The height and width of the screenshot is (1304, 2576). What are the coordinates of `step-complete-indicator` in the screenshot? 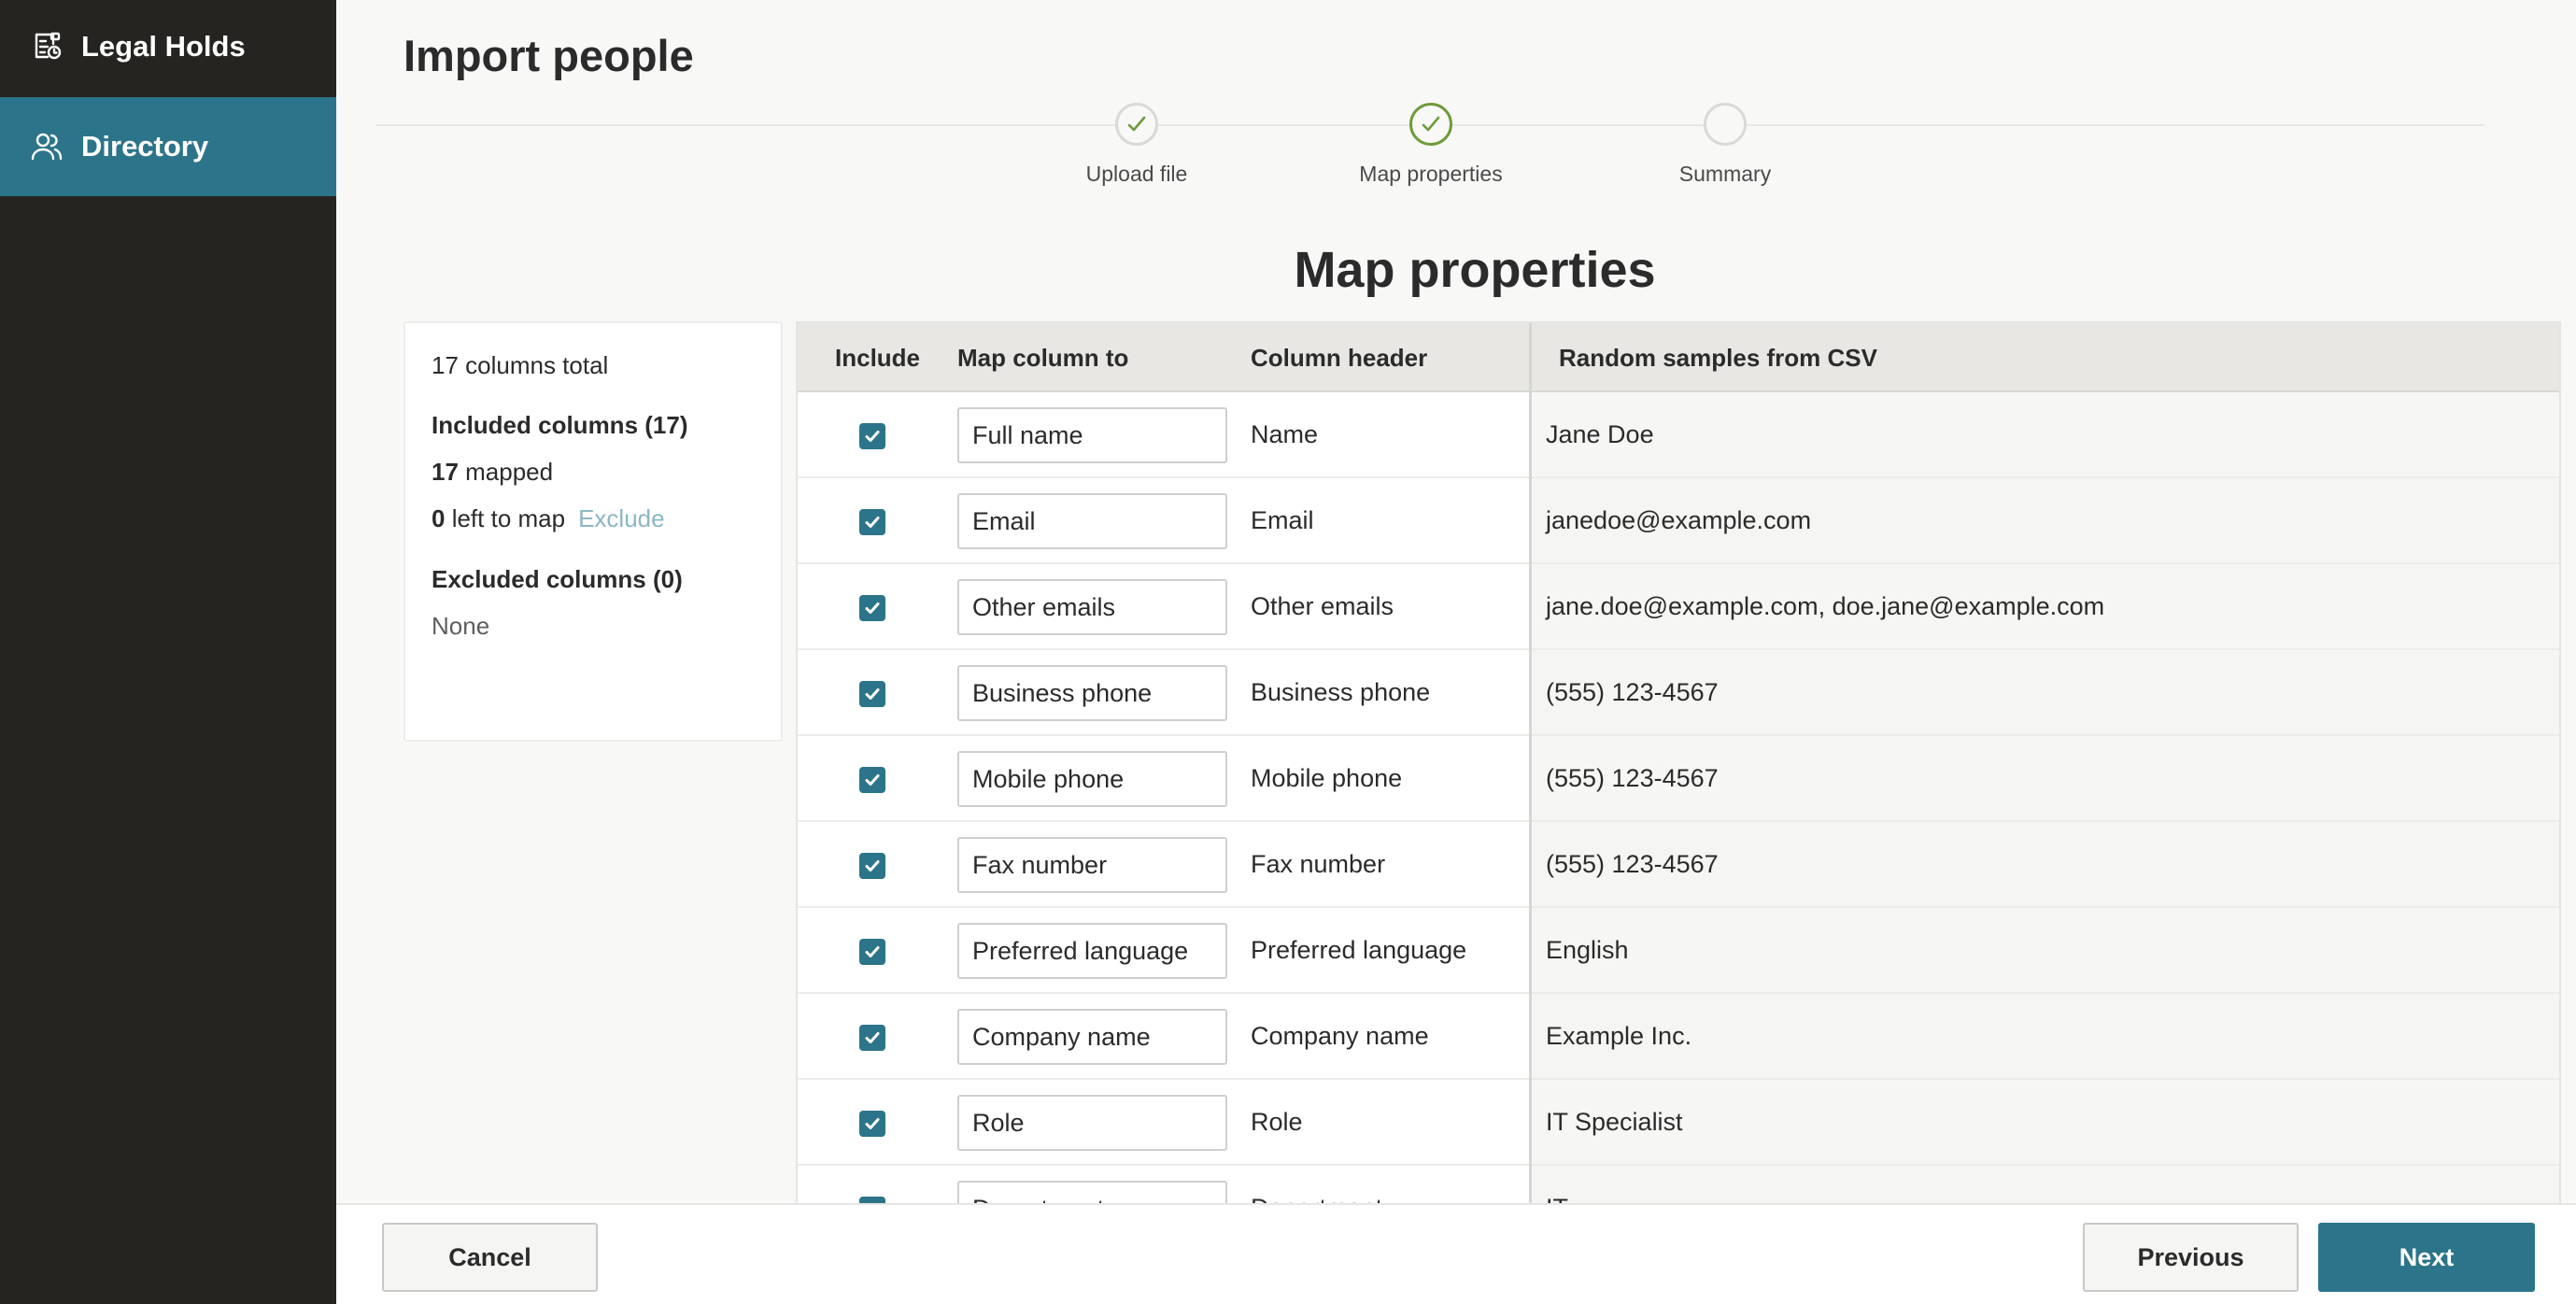 It's located at (1136, 125).